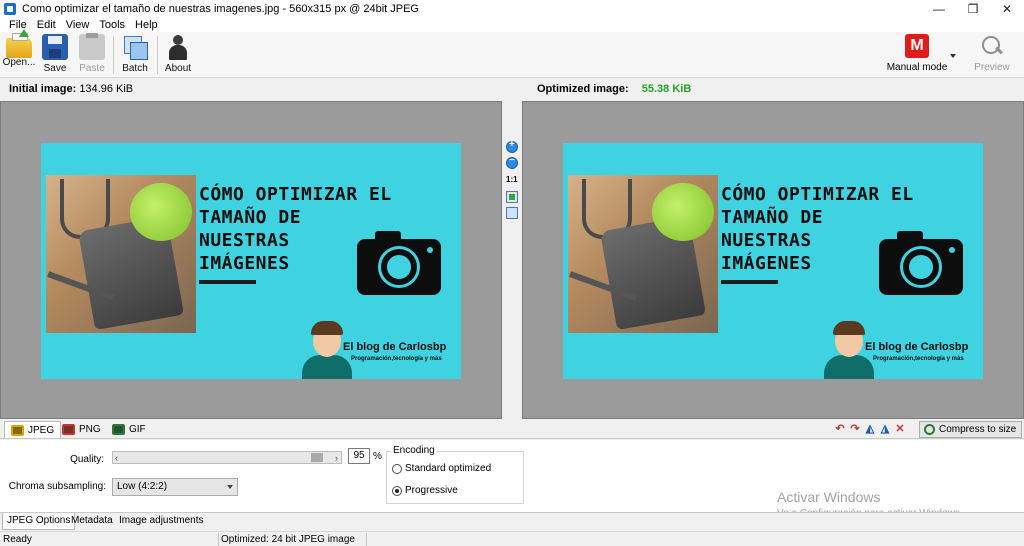 The height and width of the screenshot is (546, 1024). Describe the element at coordinates (336, 458) in the screenshot. I see `slider-right-arrow-icon: ›` at that location.